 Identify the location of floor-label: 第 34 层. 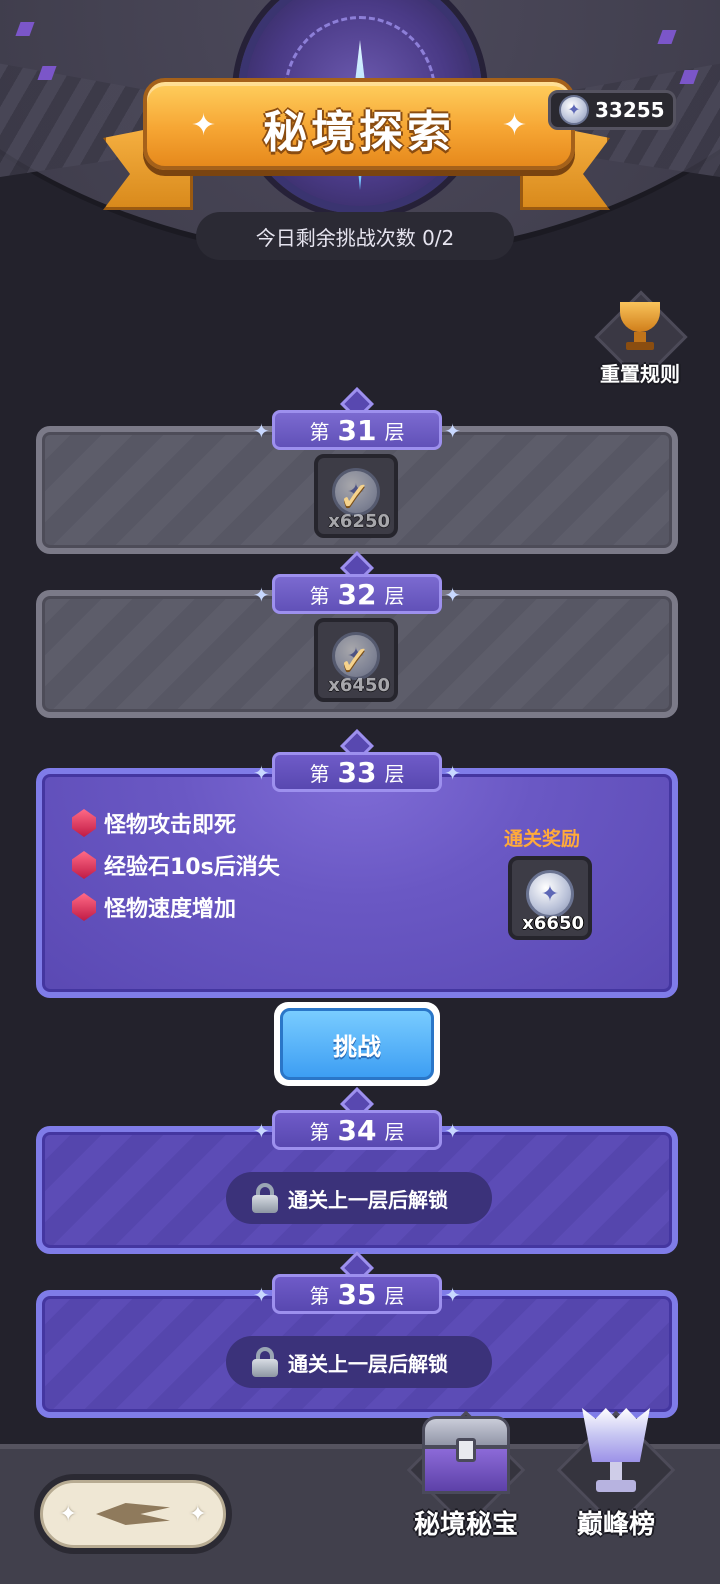
(357, 1130).